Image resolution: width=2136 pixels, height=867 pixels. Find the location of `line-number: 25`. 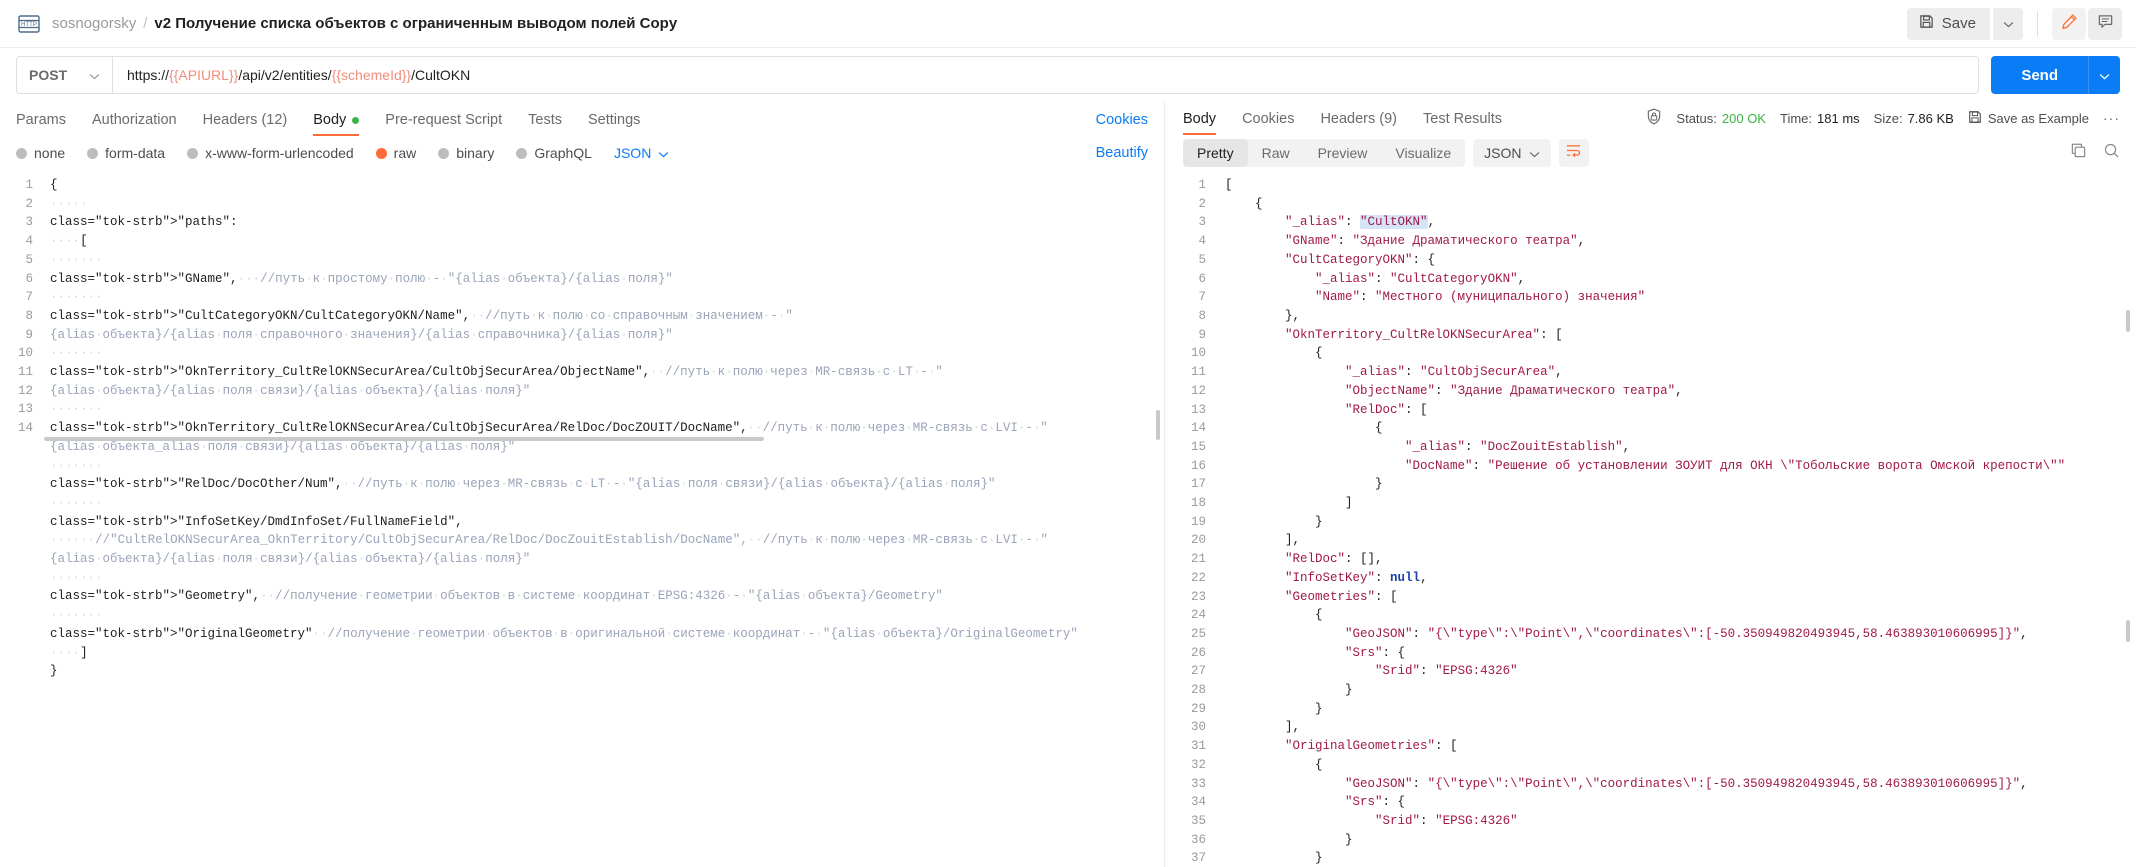

line-number: 25 is located at coordinates (1198, 633).